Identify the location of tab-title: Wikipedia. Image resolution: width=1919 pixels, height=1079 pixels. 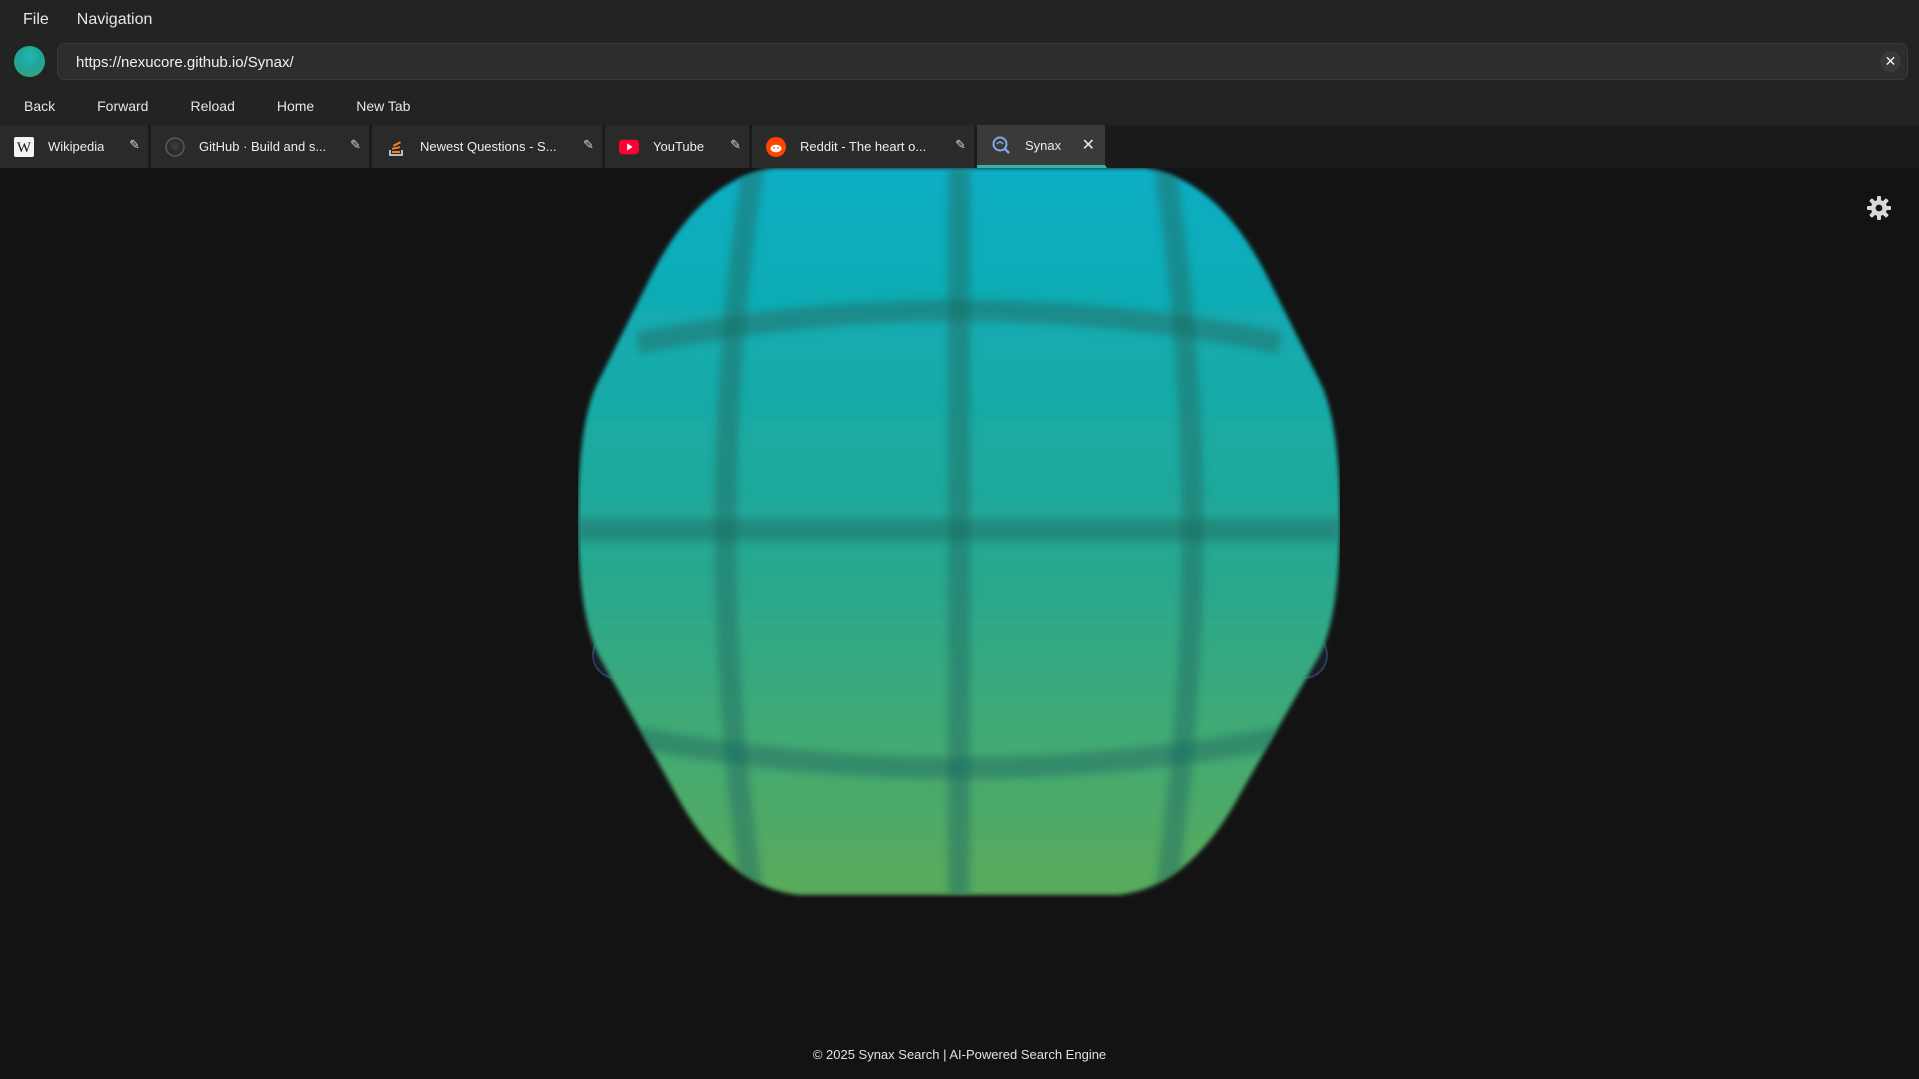
(76, 146).